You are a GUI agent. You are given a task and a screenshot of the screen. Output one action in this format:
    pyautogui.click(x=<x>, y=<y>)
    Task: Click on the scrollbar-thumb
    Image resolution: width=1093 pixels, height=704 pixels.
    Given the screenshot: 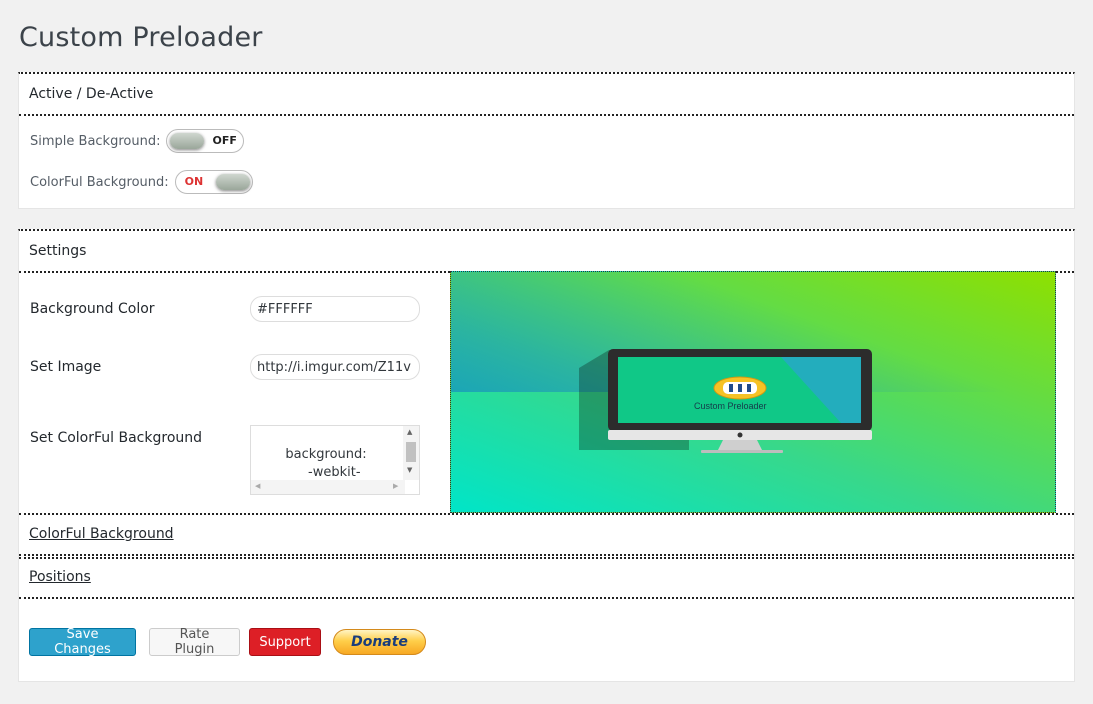 What is the action you would take?
    pyautogui.click(x=411, y=452)
    